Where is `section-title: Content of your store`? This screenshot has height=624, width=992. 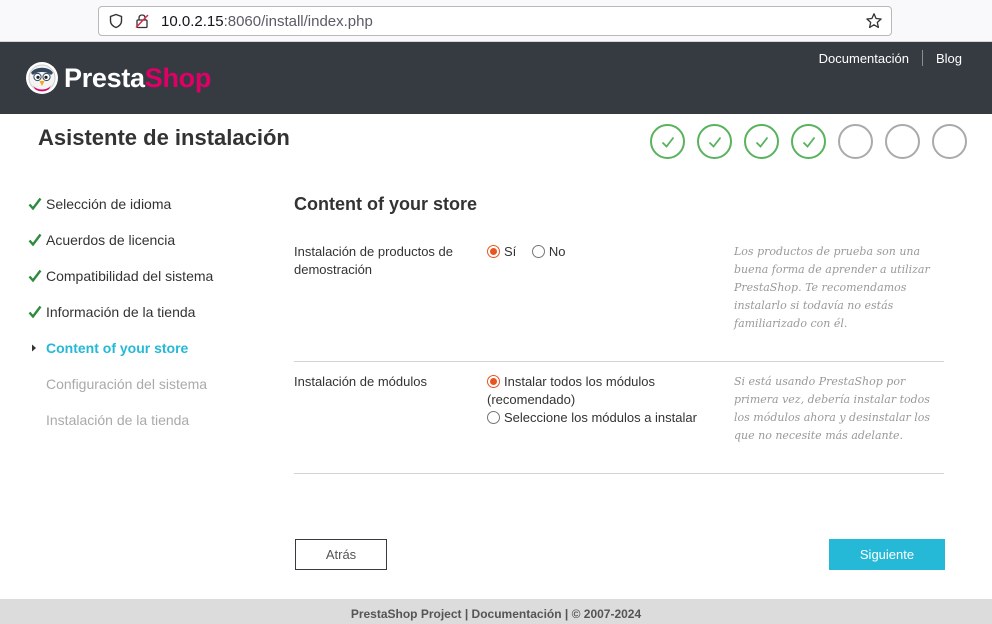
section-title: Content of your store is located at coordinates (385, 204).